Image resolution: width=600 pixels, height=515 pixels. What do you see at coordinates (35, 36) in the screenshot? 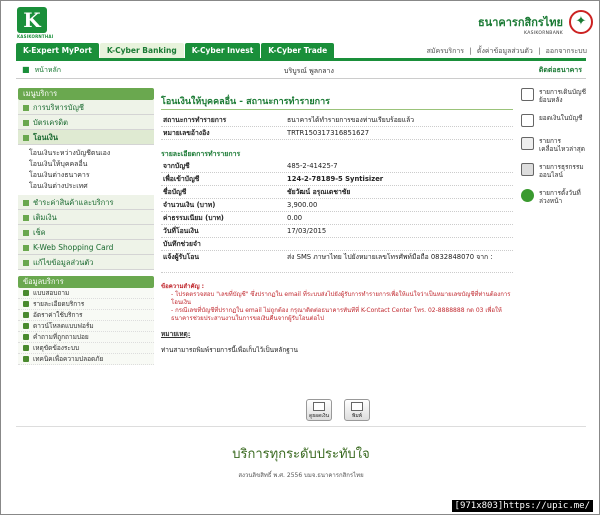
I see `logo-caption: KASIKORNTHAI` at bounding box center [35, 36].